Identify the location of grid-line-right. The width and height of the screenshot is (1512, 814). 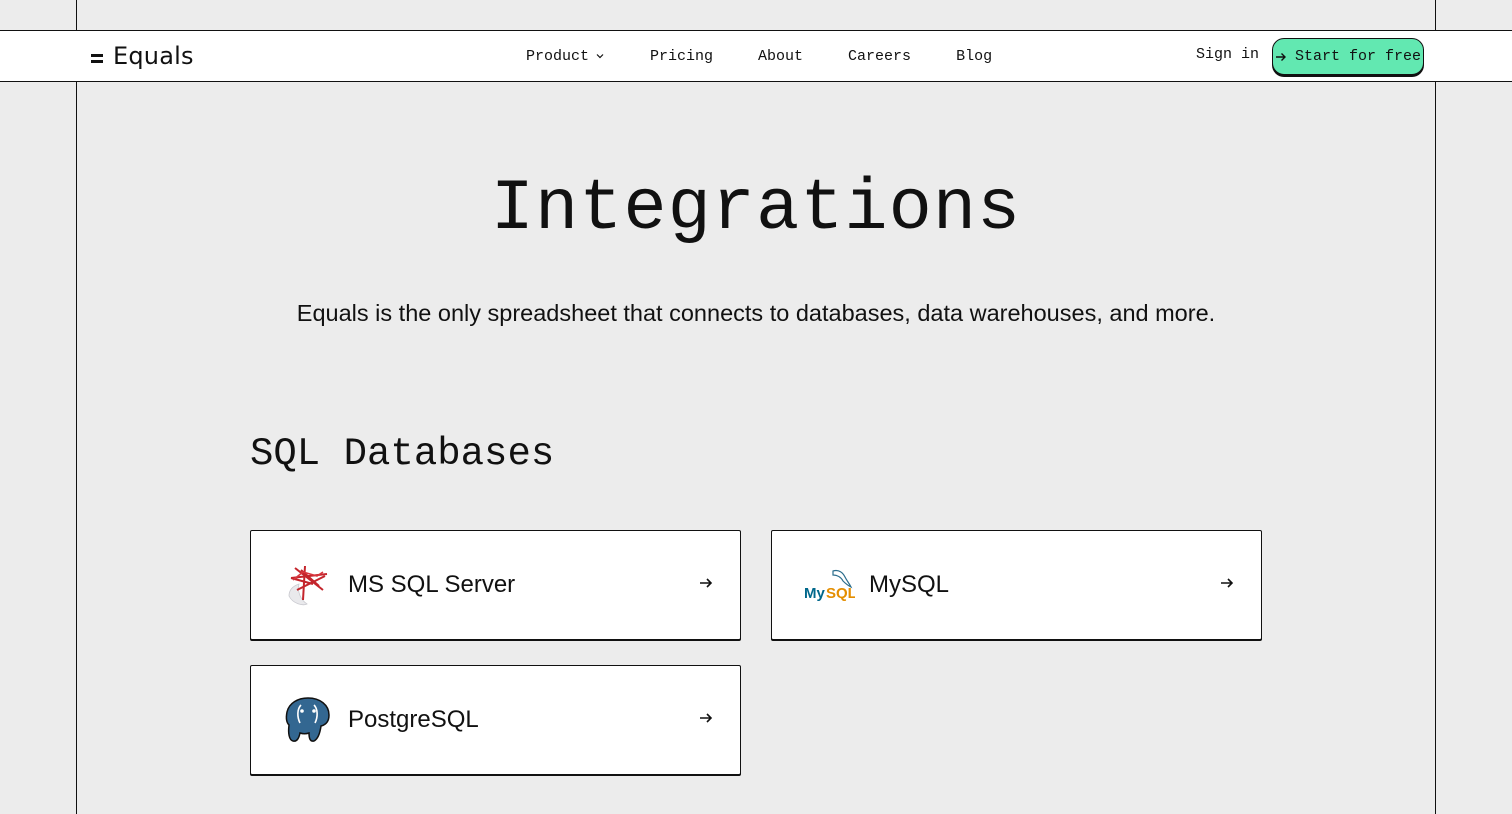
(1435, 407).